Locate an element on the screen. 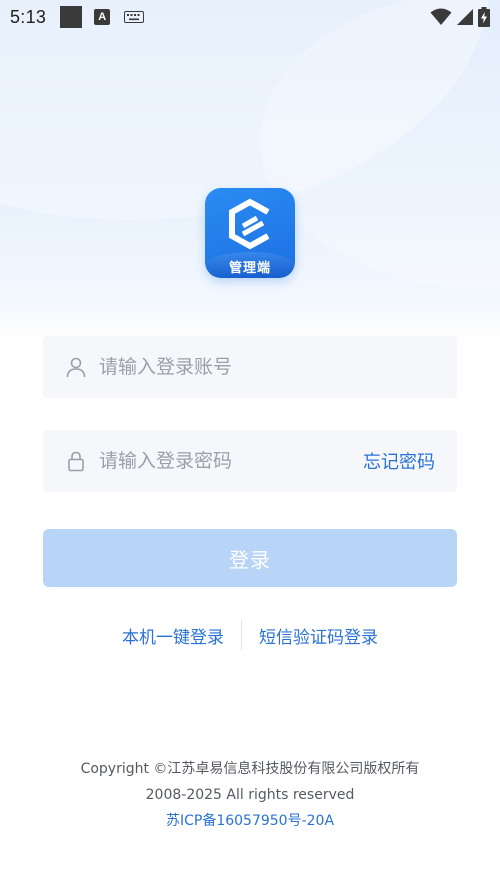 This screenshot has height=888, width=500. user-icon is located at coordinates (76, 367).